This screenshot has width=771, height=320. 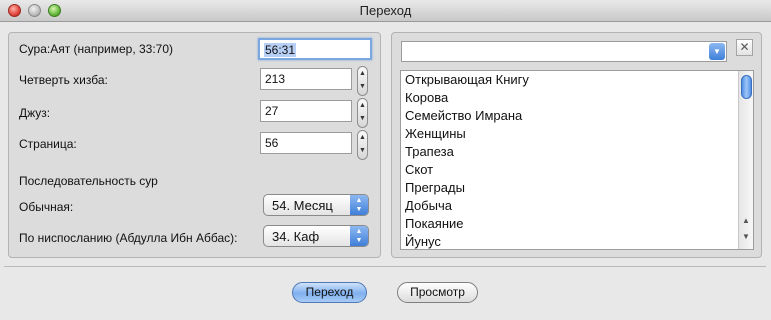 I want to click on revelation-order-label: По ниспосланию (Абдулла Ибн Аббас):, so click(x=128, y=238).